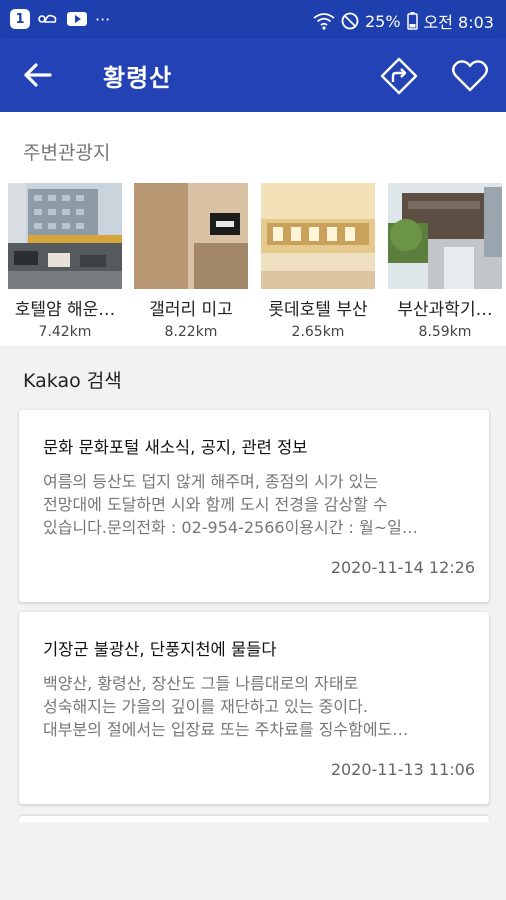 This screenshot has height=900, width=506. Describe the element at coordinates (402, 769) in the screenshot. I see `result-date: 2020-11-13 11:06` at that location.